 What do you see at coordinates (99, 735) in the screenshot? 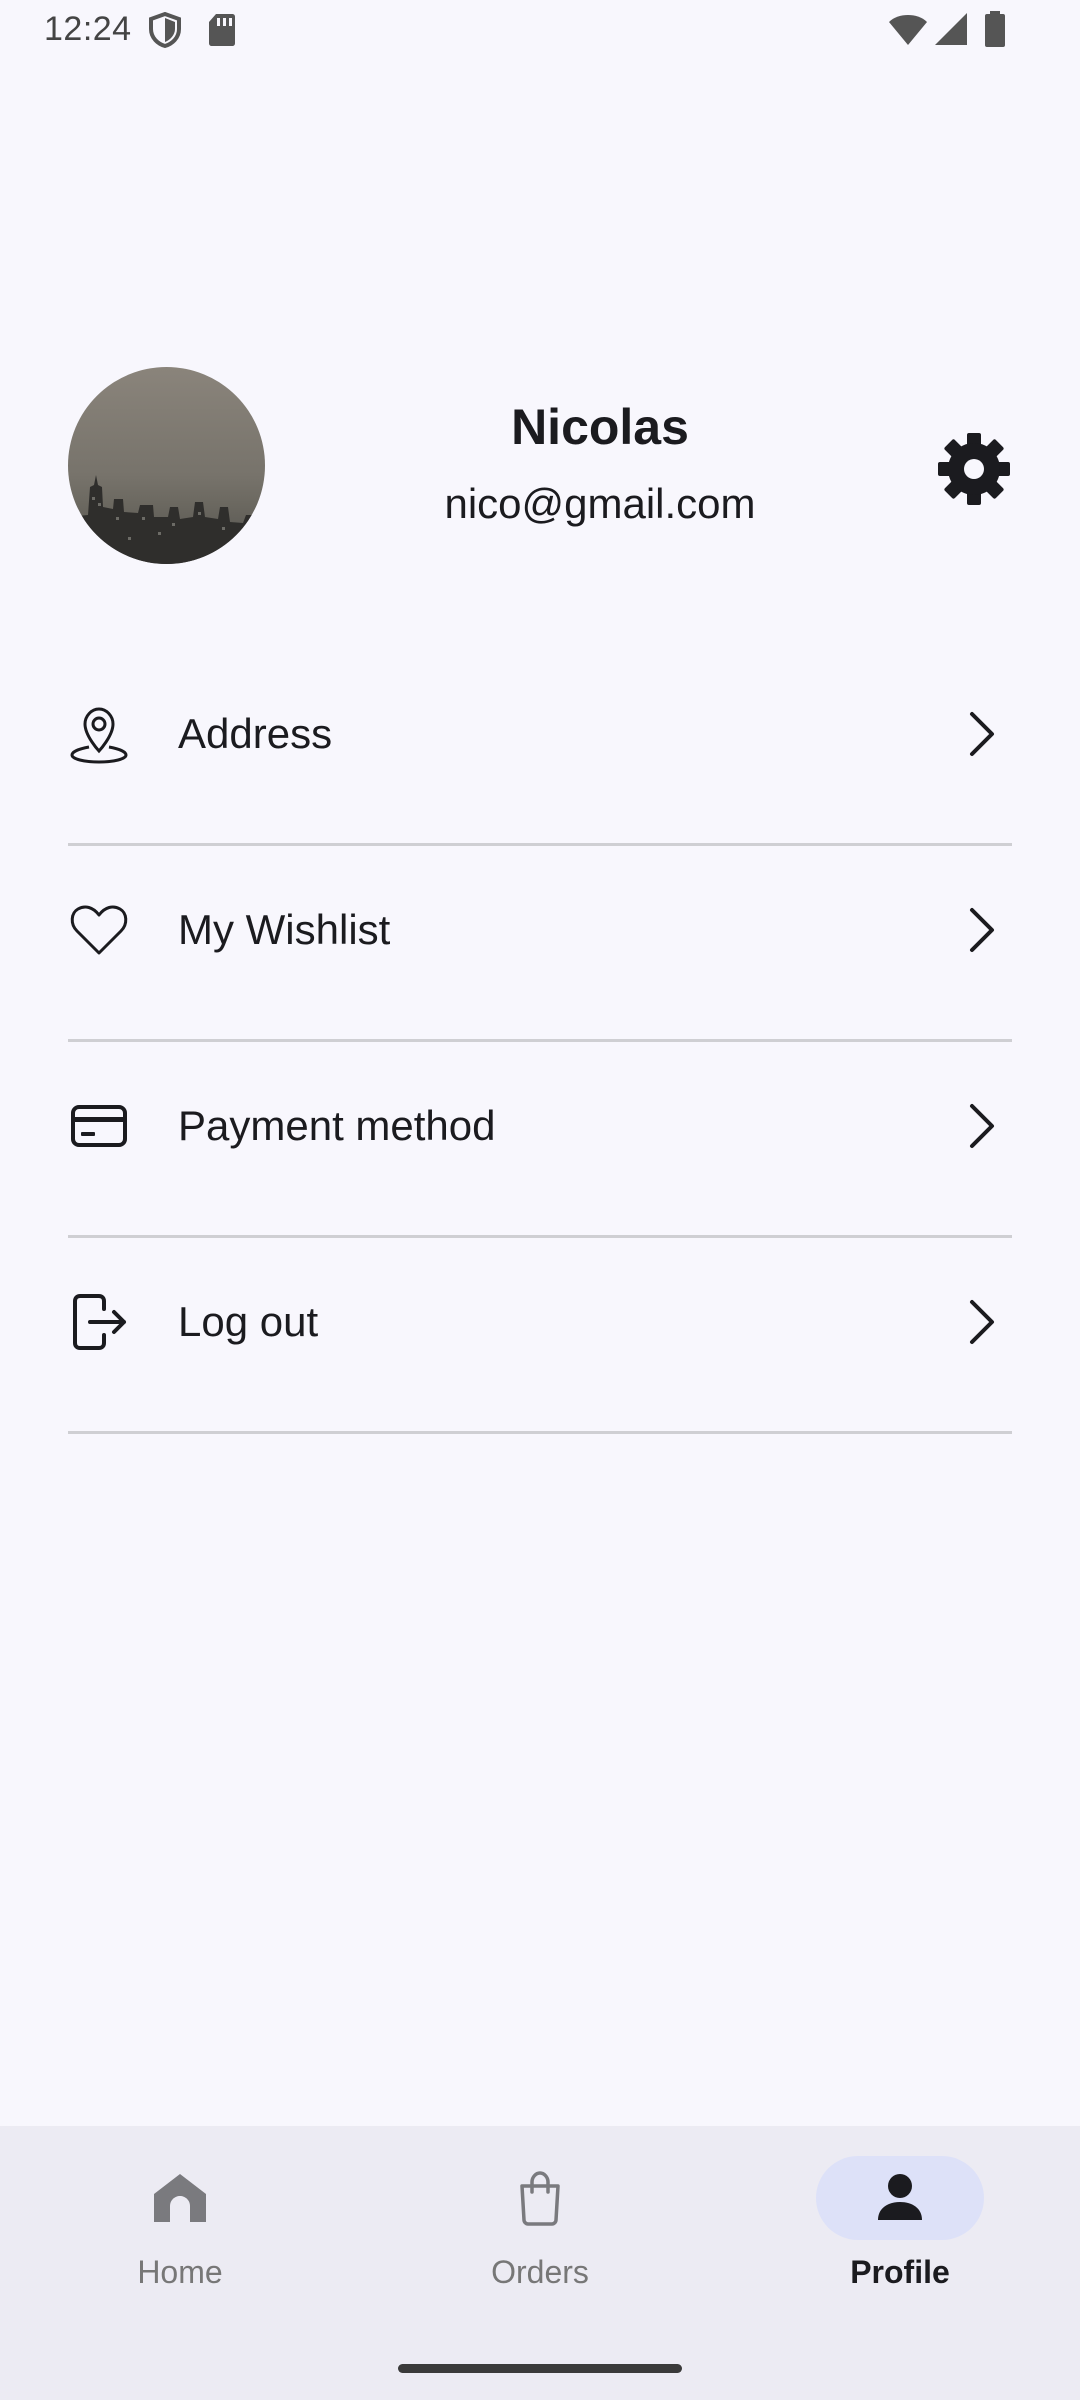
I see `location-pin-icon` at bounding box center [99, 735].